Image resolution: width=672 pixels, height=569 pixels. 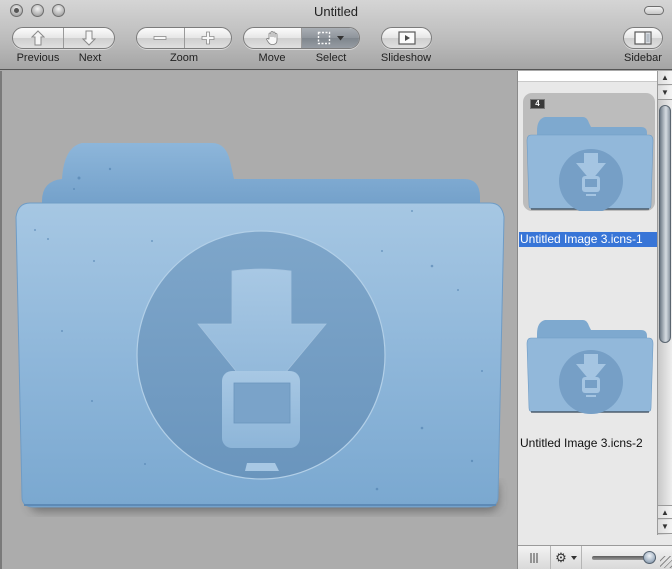 I want to click on play-slideshow-icon, so click(x=406, y=38).